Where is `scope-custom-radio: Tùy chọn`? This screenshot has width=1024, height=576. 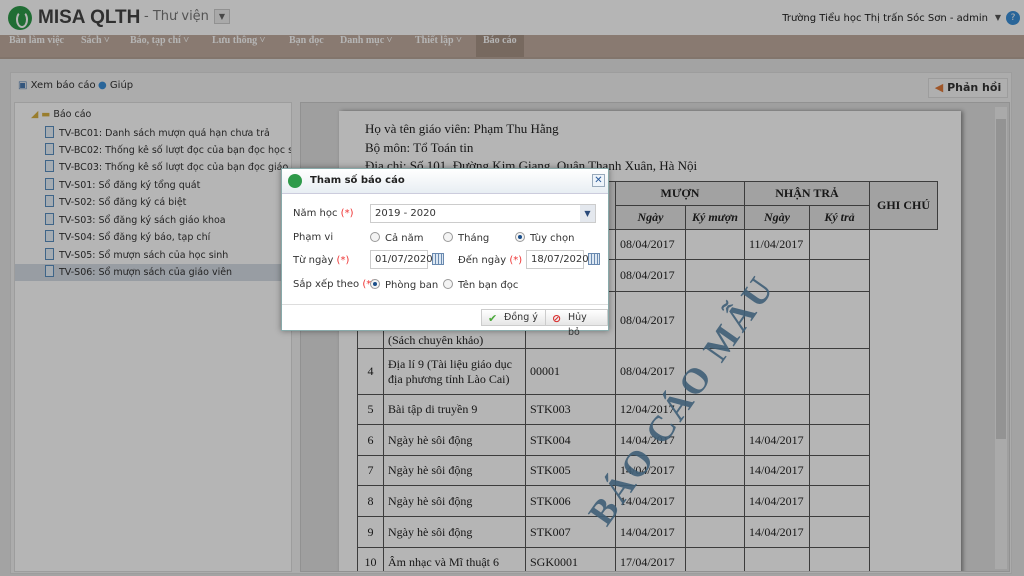
scope-custom-radio: Tùy chọn is located at coordinates (544, 238).